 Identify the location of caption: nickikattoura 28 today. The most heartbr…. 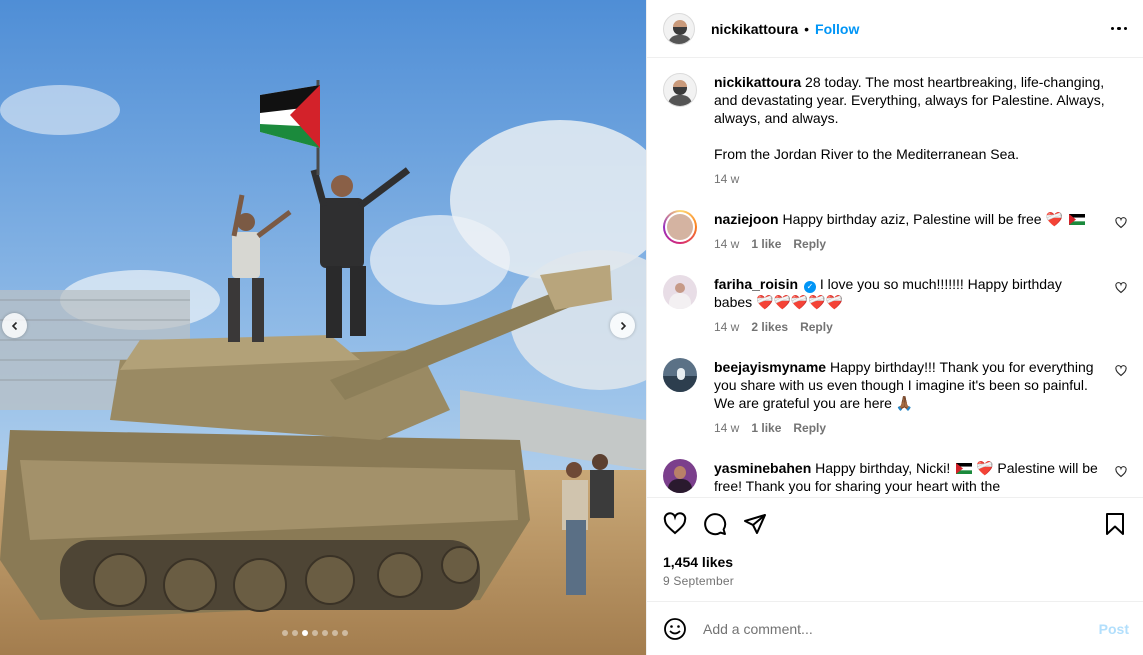
(895, 130).